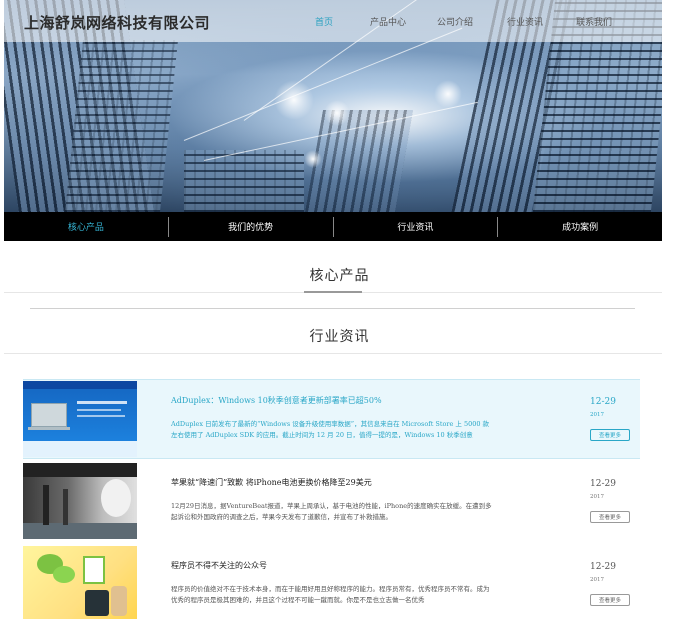  Describe the element at coordinates (271, 482) in the screenshot. I see `news-title: 苹果就“降速门”致歉 将iPhone电池更换价格降至29美元` at that location.